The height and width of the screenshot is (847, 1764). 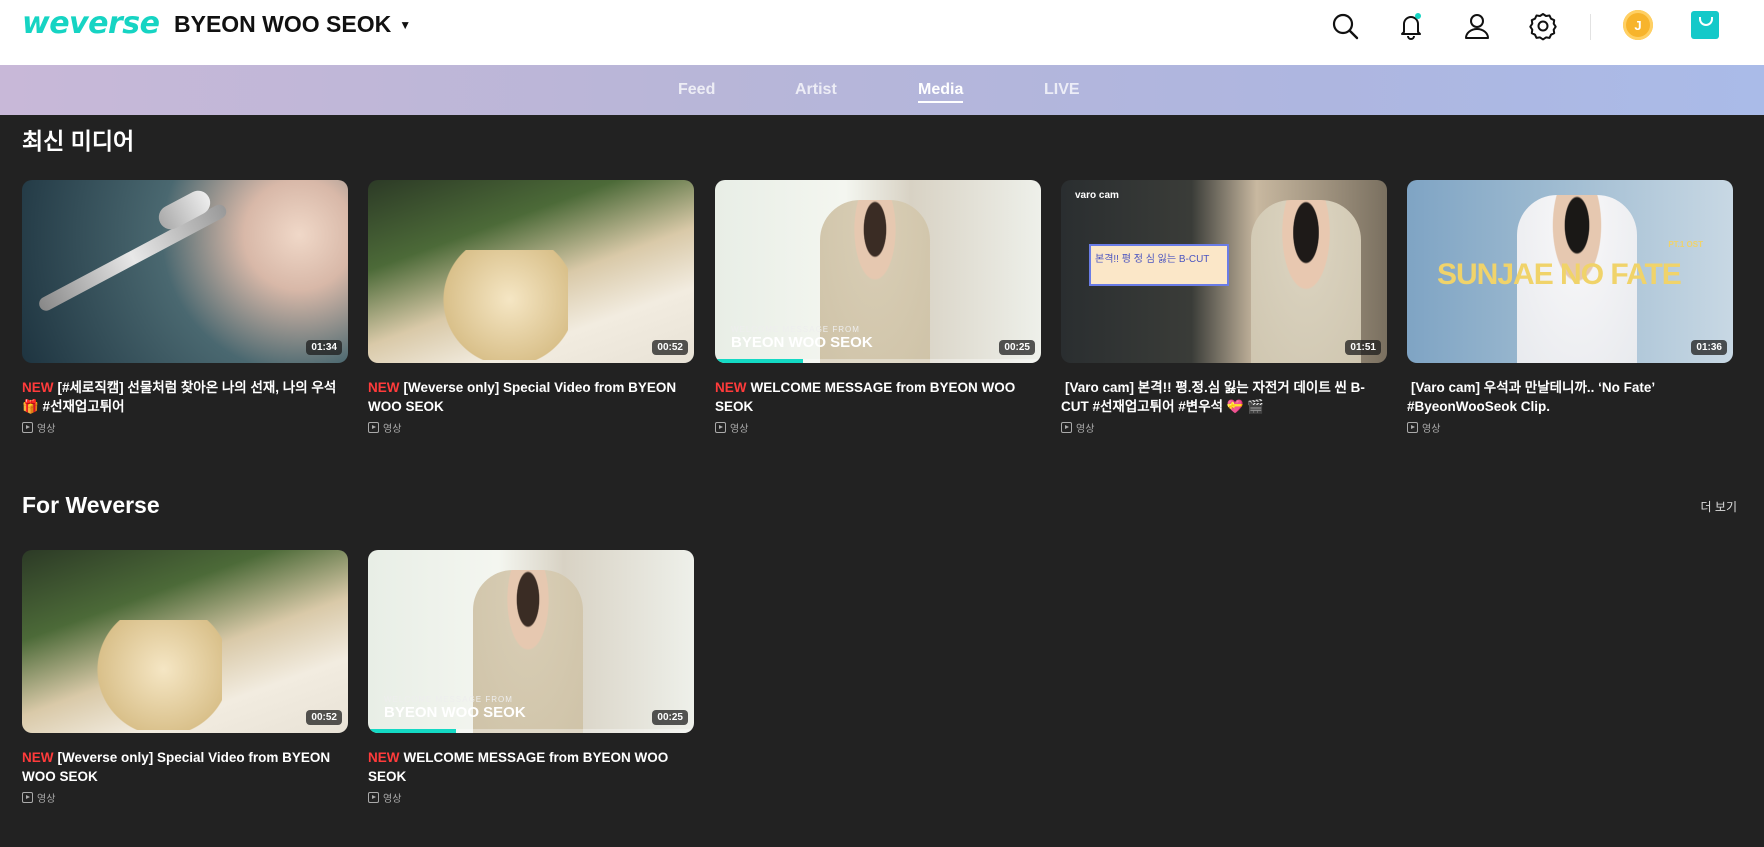 What do you see at coordinates (91, 505) in the screenshot?
I see `section-title-for-weverse: For Weverse` at bounding box center [91, 505].